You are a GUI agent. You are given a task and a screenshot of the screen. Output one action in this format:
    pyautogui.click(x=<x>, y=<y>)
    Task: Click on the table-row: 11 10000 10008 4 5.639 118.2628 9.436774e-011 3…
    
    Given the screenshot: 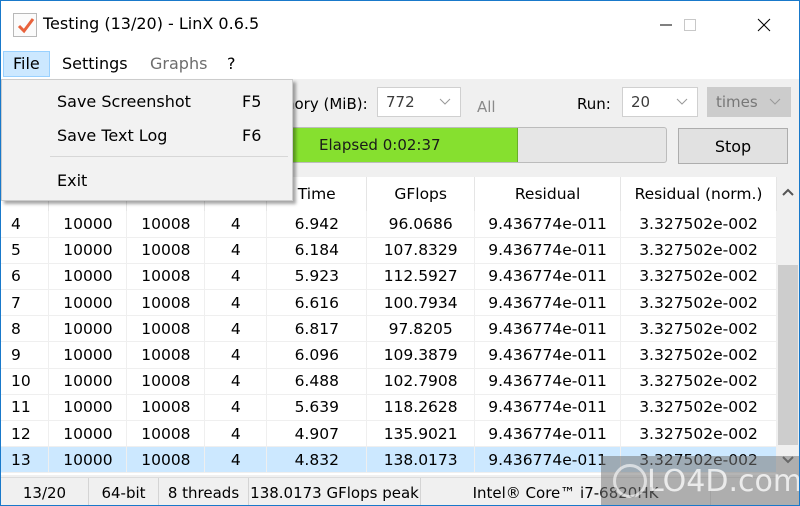 What is the action you would take?
    pyautogui.click(x=389, y=408)
    